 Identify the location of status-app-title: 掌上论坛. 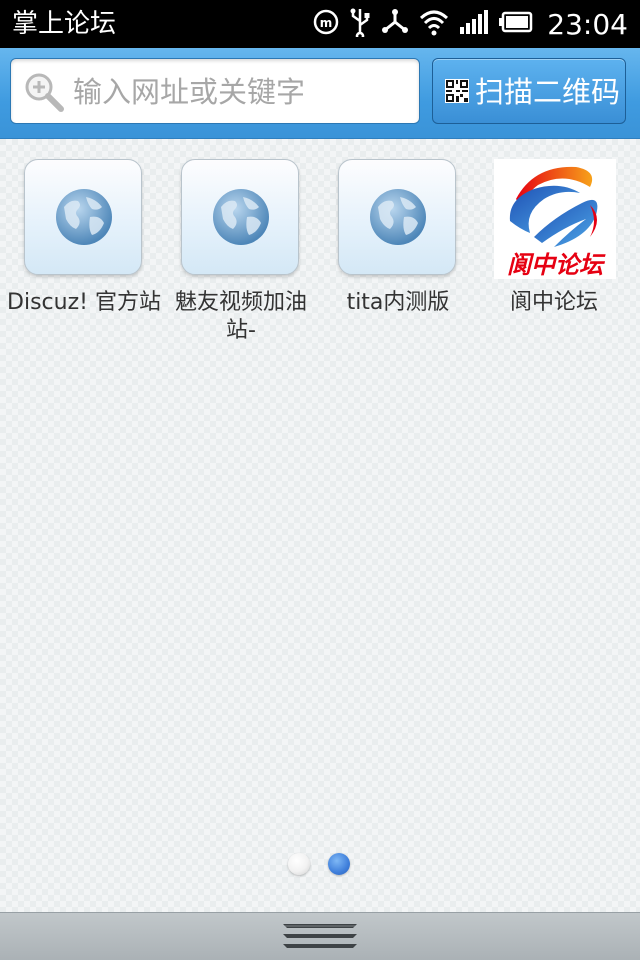
(64, 24).